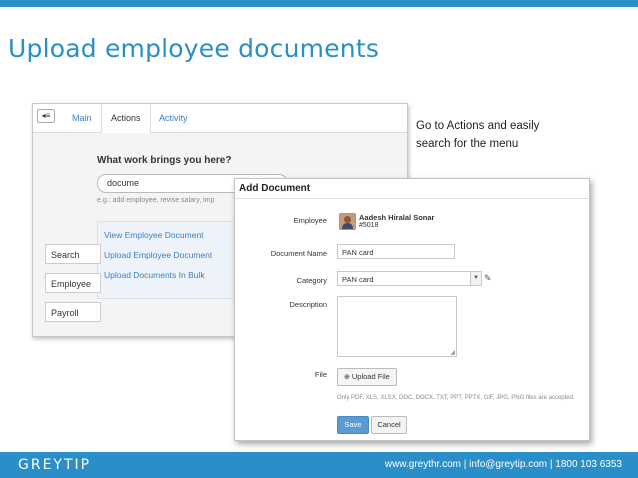 Image resolution: width=638 pixels, height=478 pixels. I want to click on employee-id: #5018, so click(369, 225).